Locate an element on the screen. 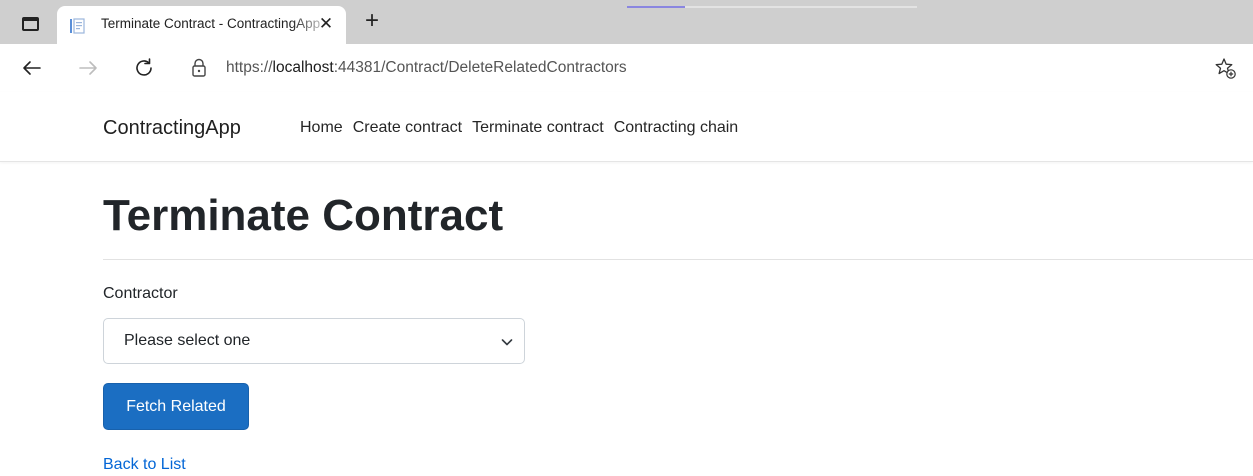 Image resolution: width=1253 pixels, height=476 pixels. nav-link-home: Home is located at coordinates (321, 128).